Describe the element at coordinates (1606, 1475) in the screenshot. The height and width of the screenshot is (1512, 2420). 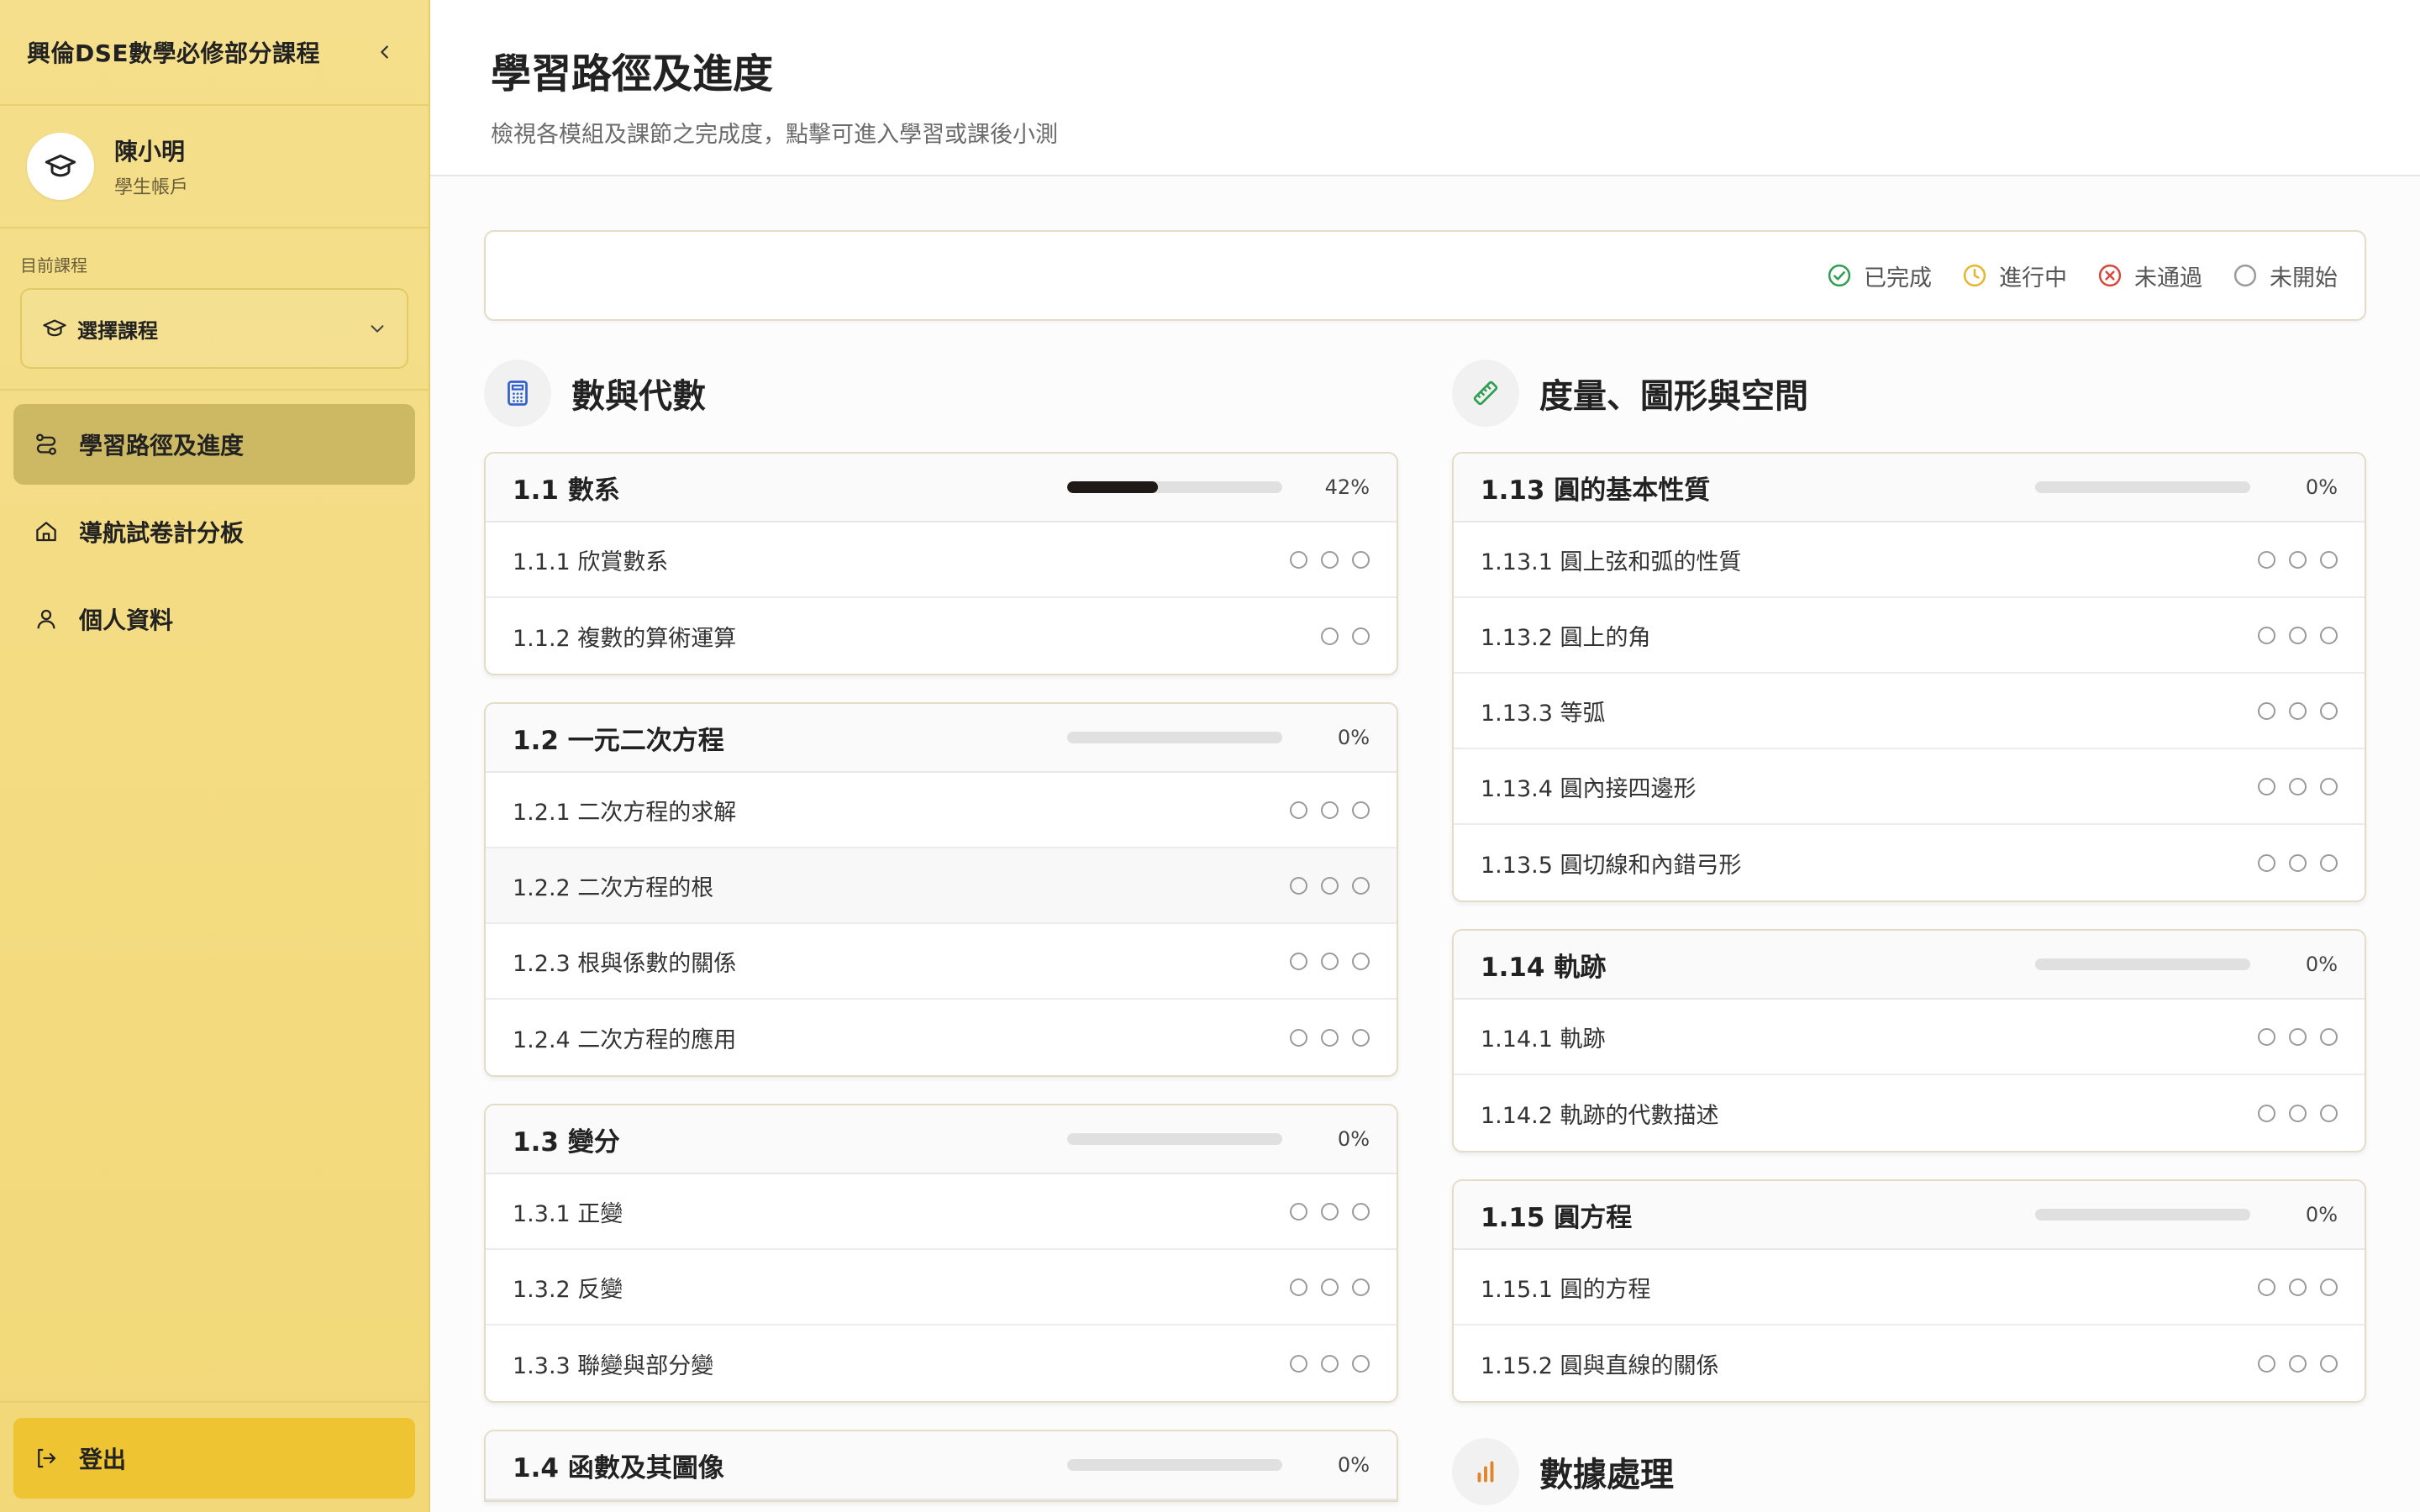
I see `section-title: 數據處理` at that location.